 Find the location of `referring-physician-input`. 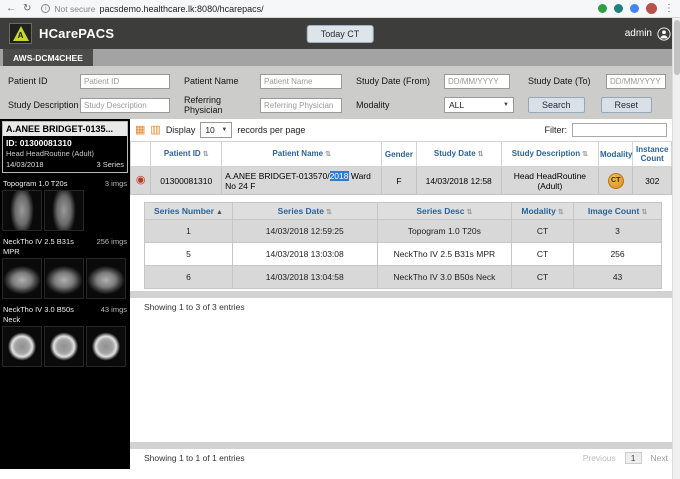

referring-physician-input is located at coordinates (301, 105).